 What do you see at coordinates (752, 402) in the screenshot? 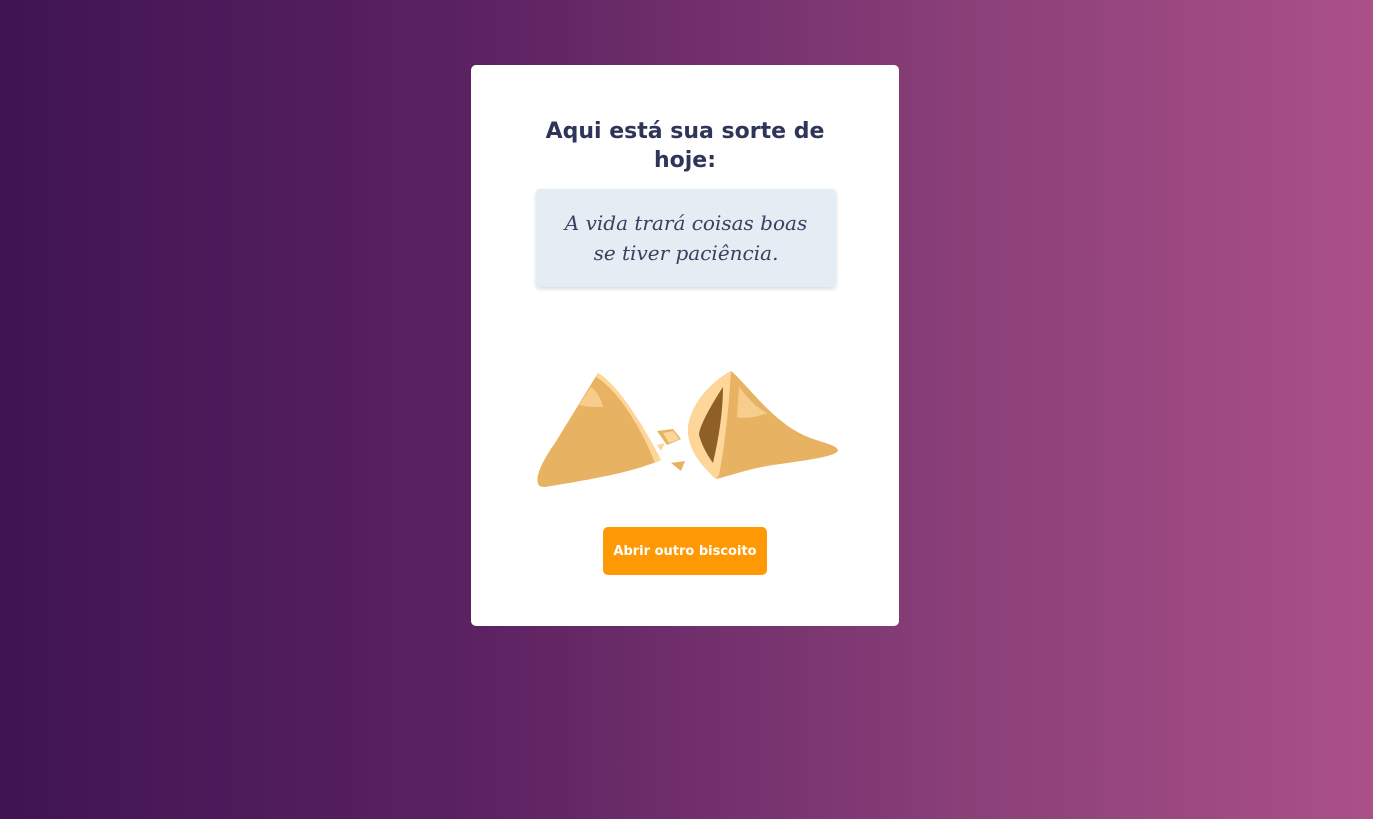
I see `cookie-right-shine` at bounding box center [752, 402].